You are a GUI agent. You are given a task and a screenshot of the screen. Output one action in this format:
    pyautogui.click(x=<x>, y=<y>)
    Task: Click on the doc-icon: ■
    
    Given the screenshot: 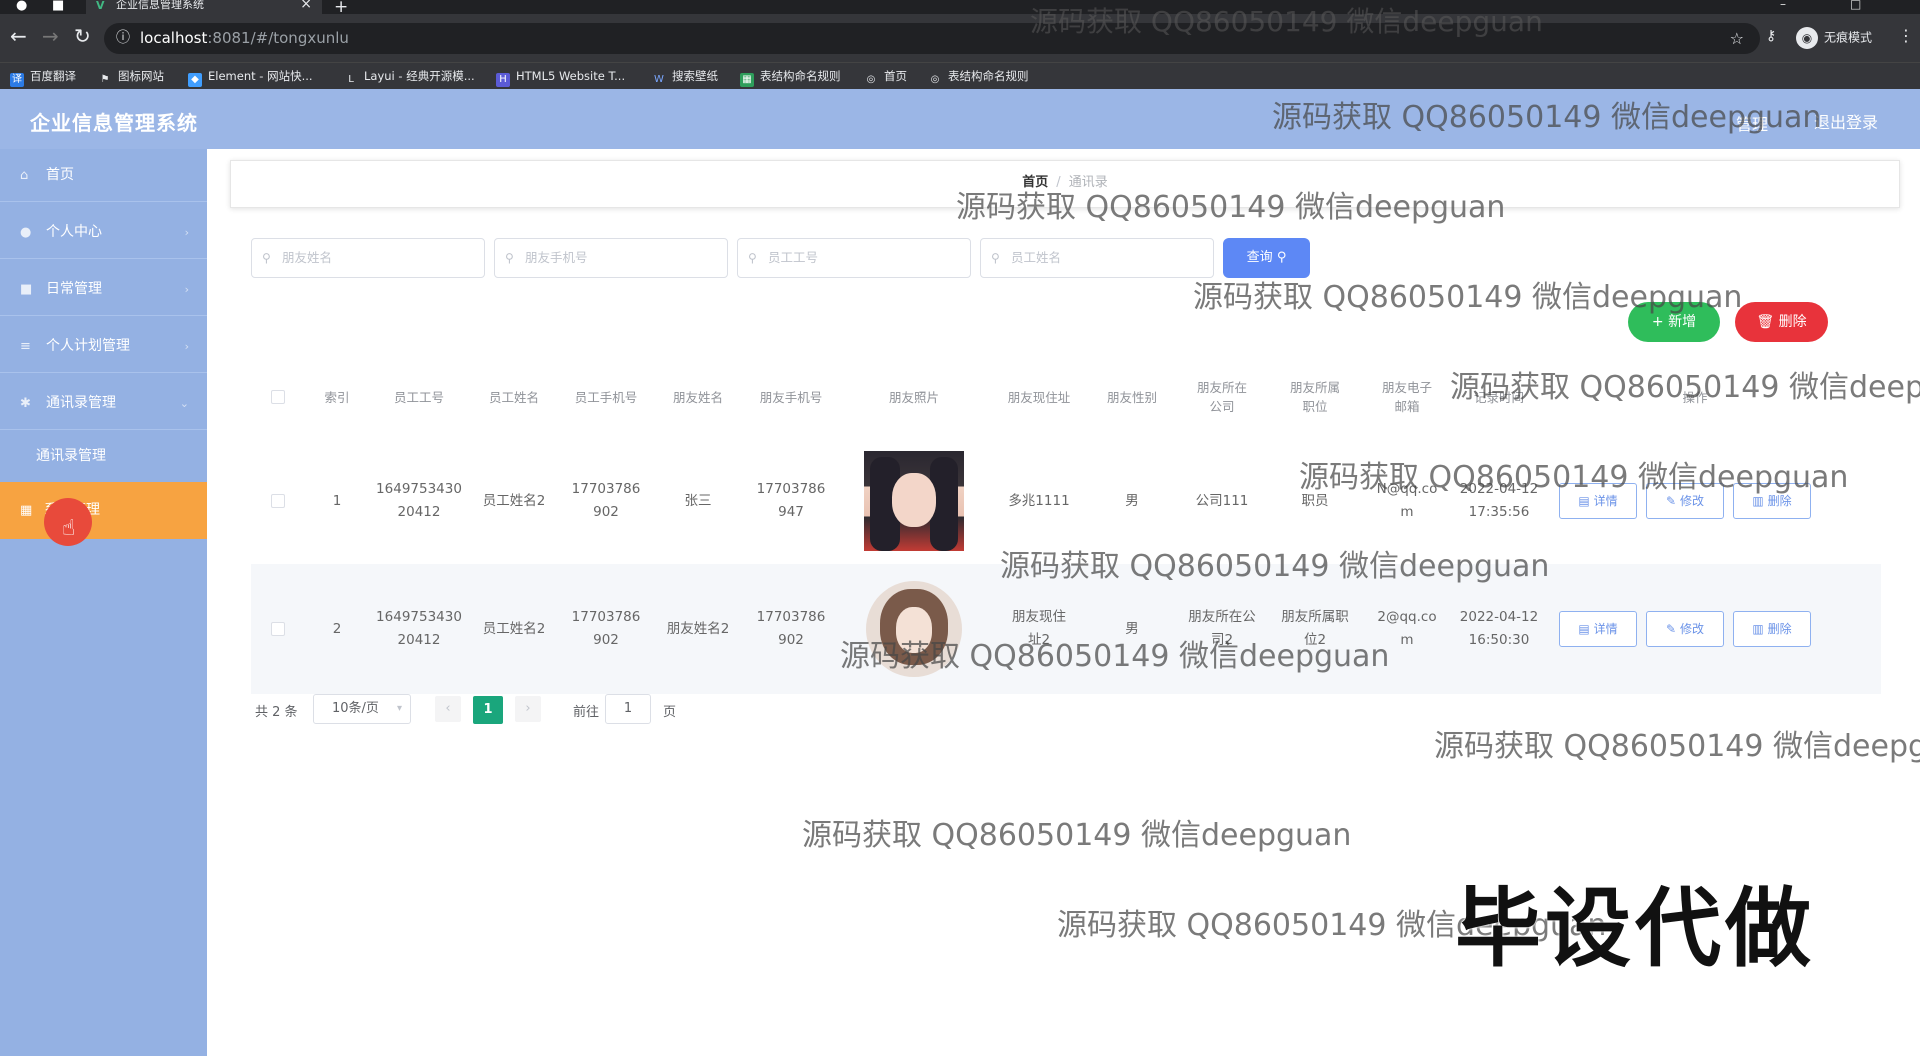 What is the action you would take?
    pyautogui.click(x=26, y=289)
    